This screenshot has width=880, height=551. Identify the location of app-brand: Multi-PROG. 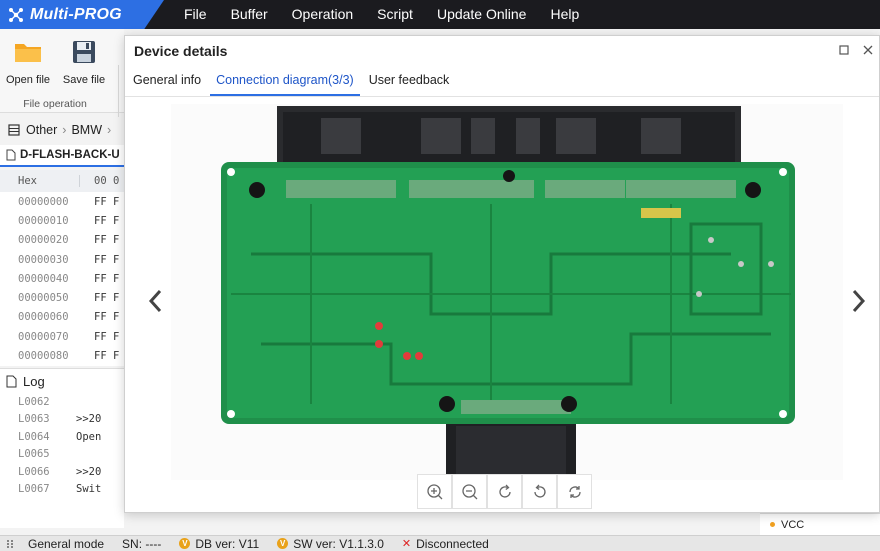
(82, 14).